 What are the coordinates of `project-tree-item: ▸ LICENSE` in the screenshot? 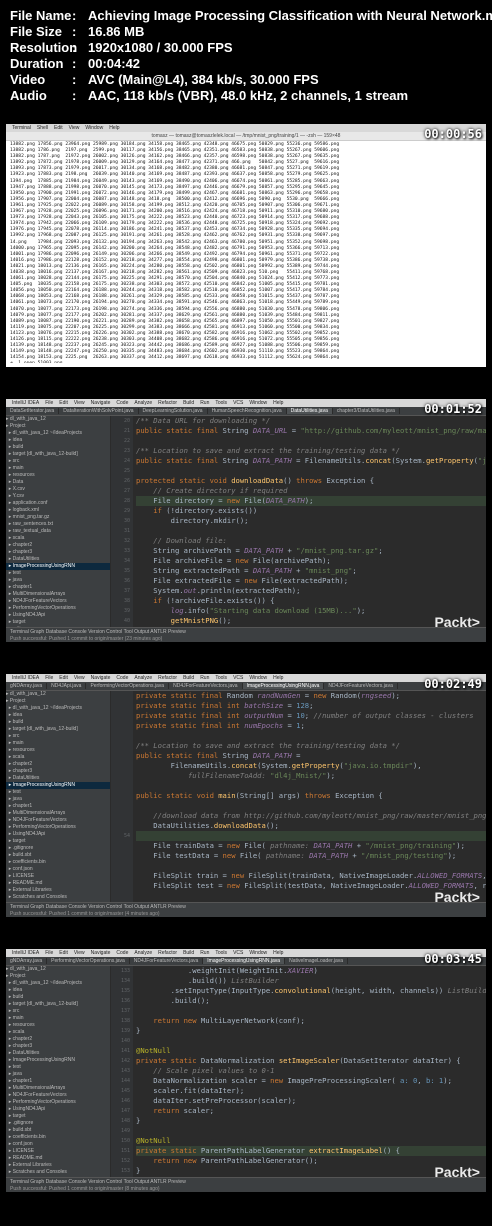 It's located at (58, 1151).